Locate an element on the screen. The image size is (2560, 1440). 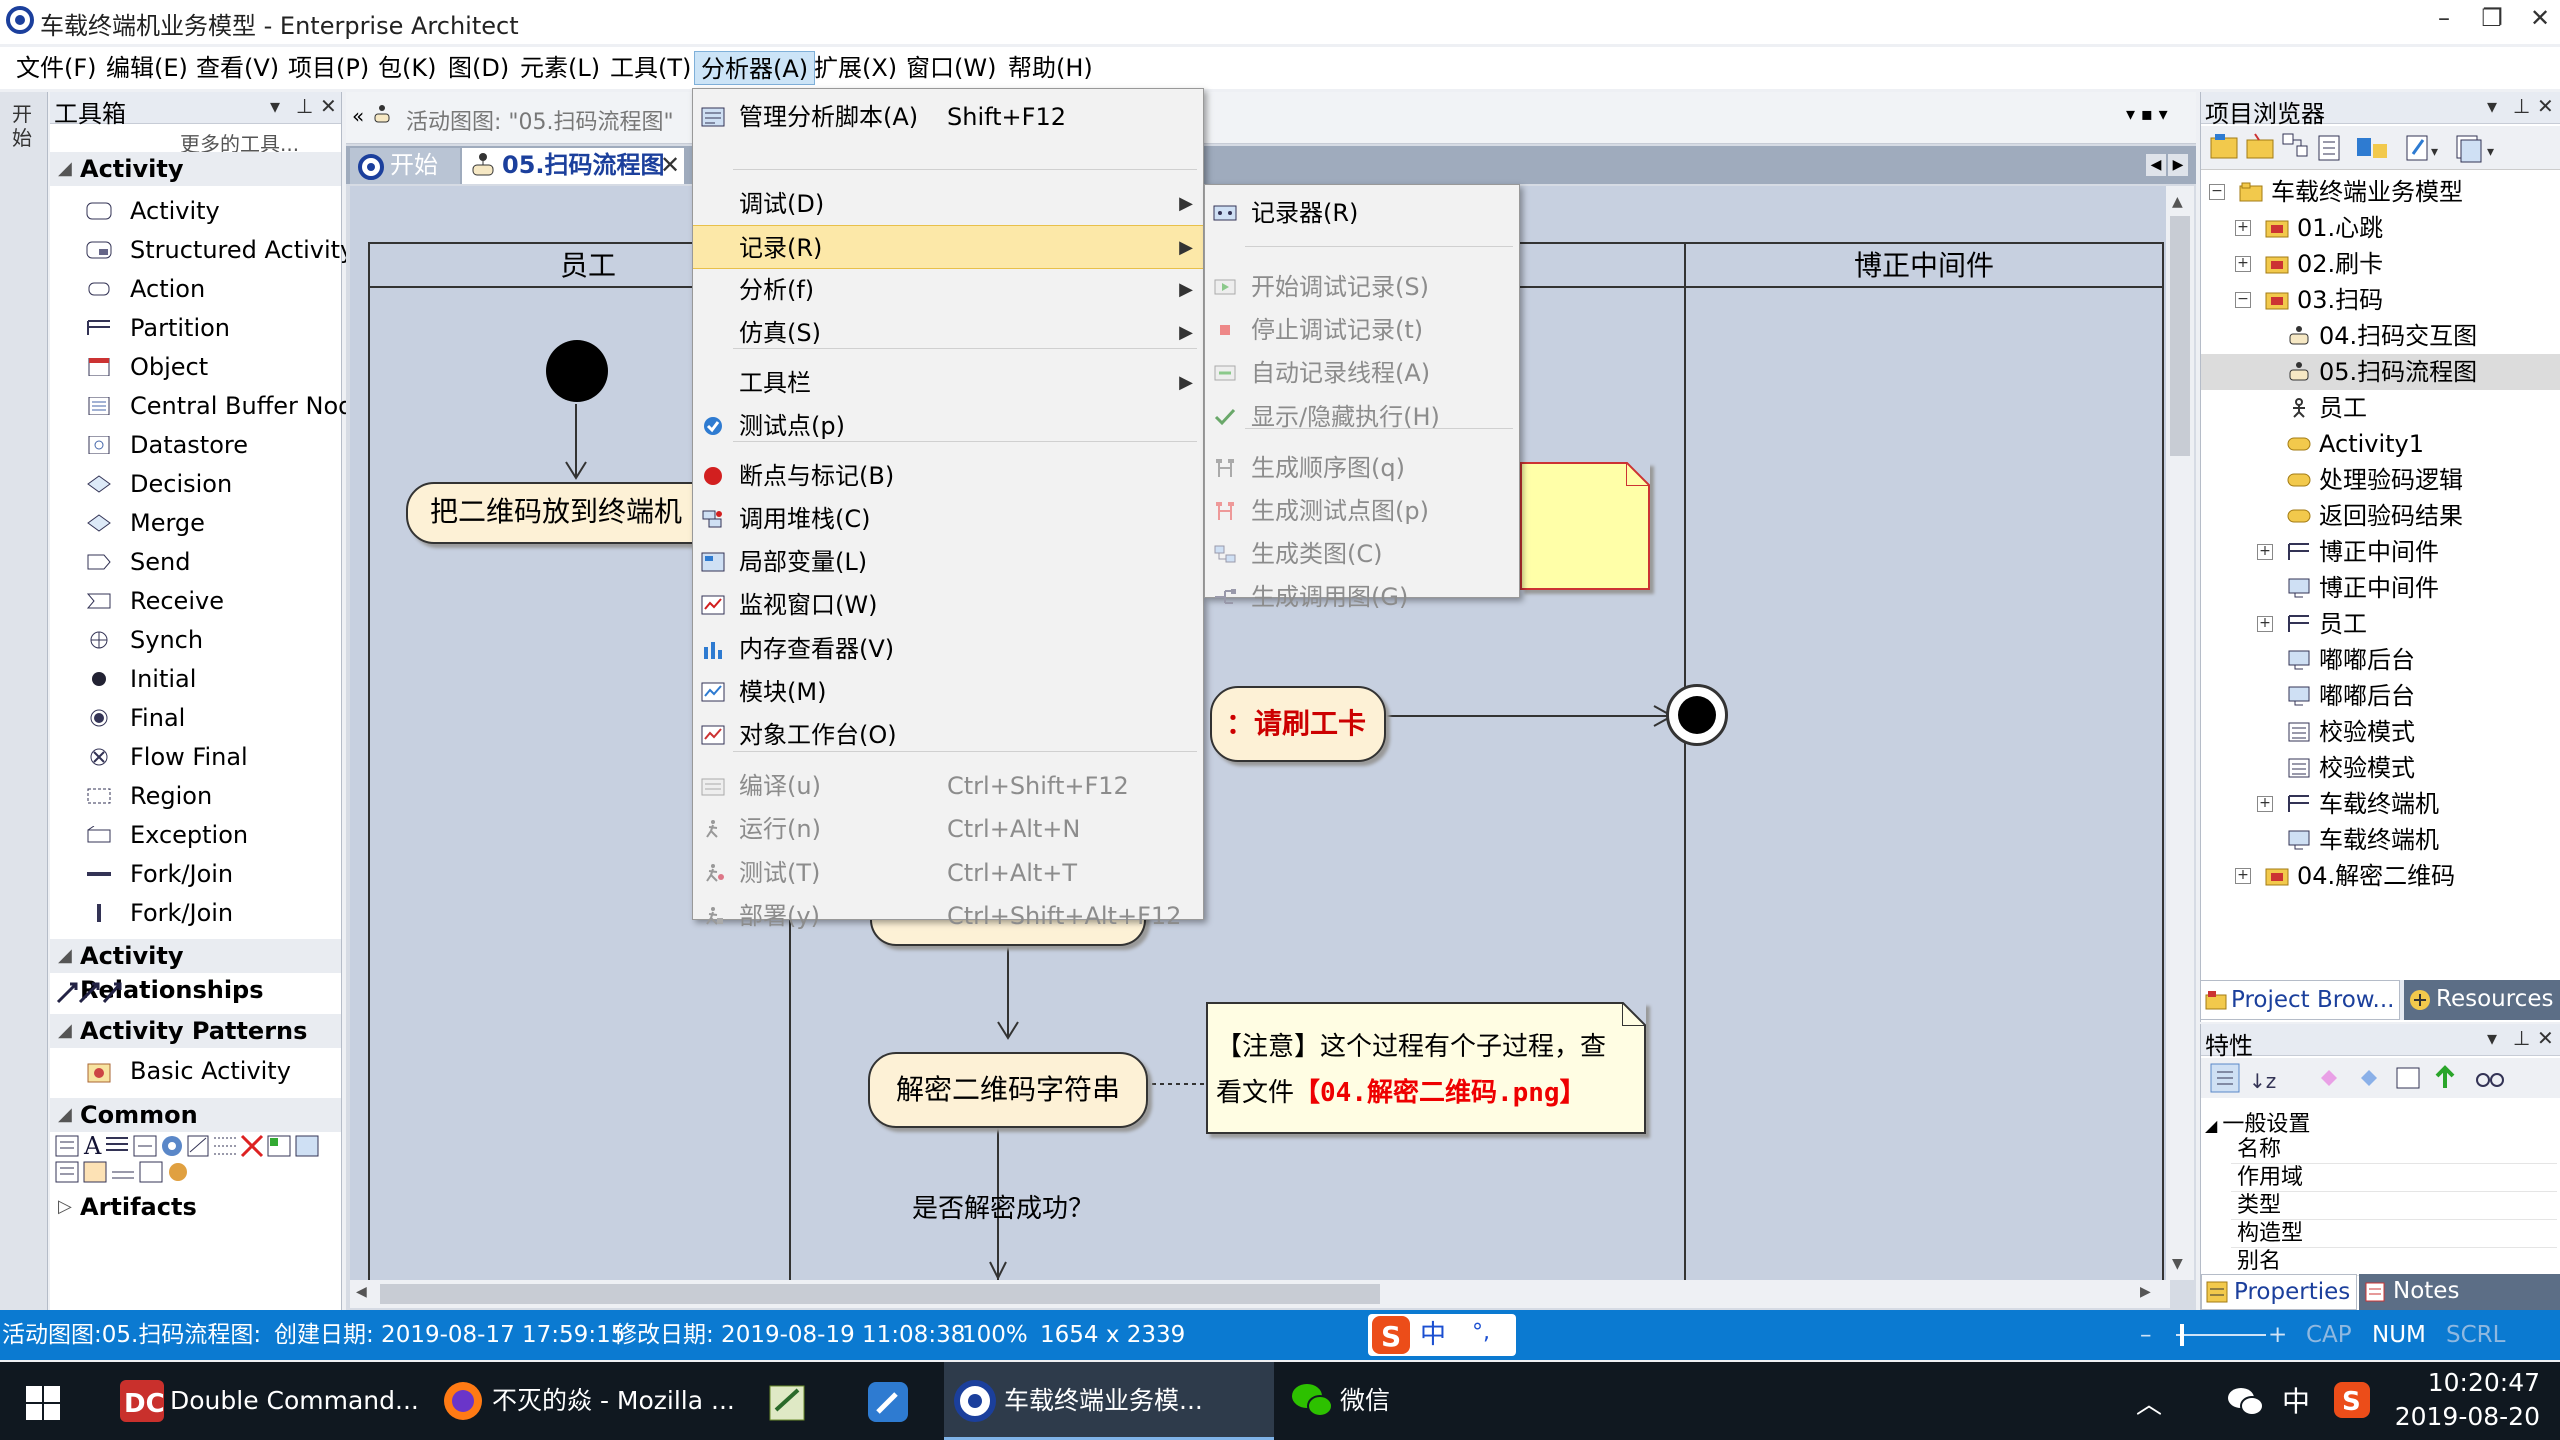
collapse-icon: « is located at coordinates (358, 116).